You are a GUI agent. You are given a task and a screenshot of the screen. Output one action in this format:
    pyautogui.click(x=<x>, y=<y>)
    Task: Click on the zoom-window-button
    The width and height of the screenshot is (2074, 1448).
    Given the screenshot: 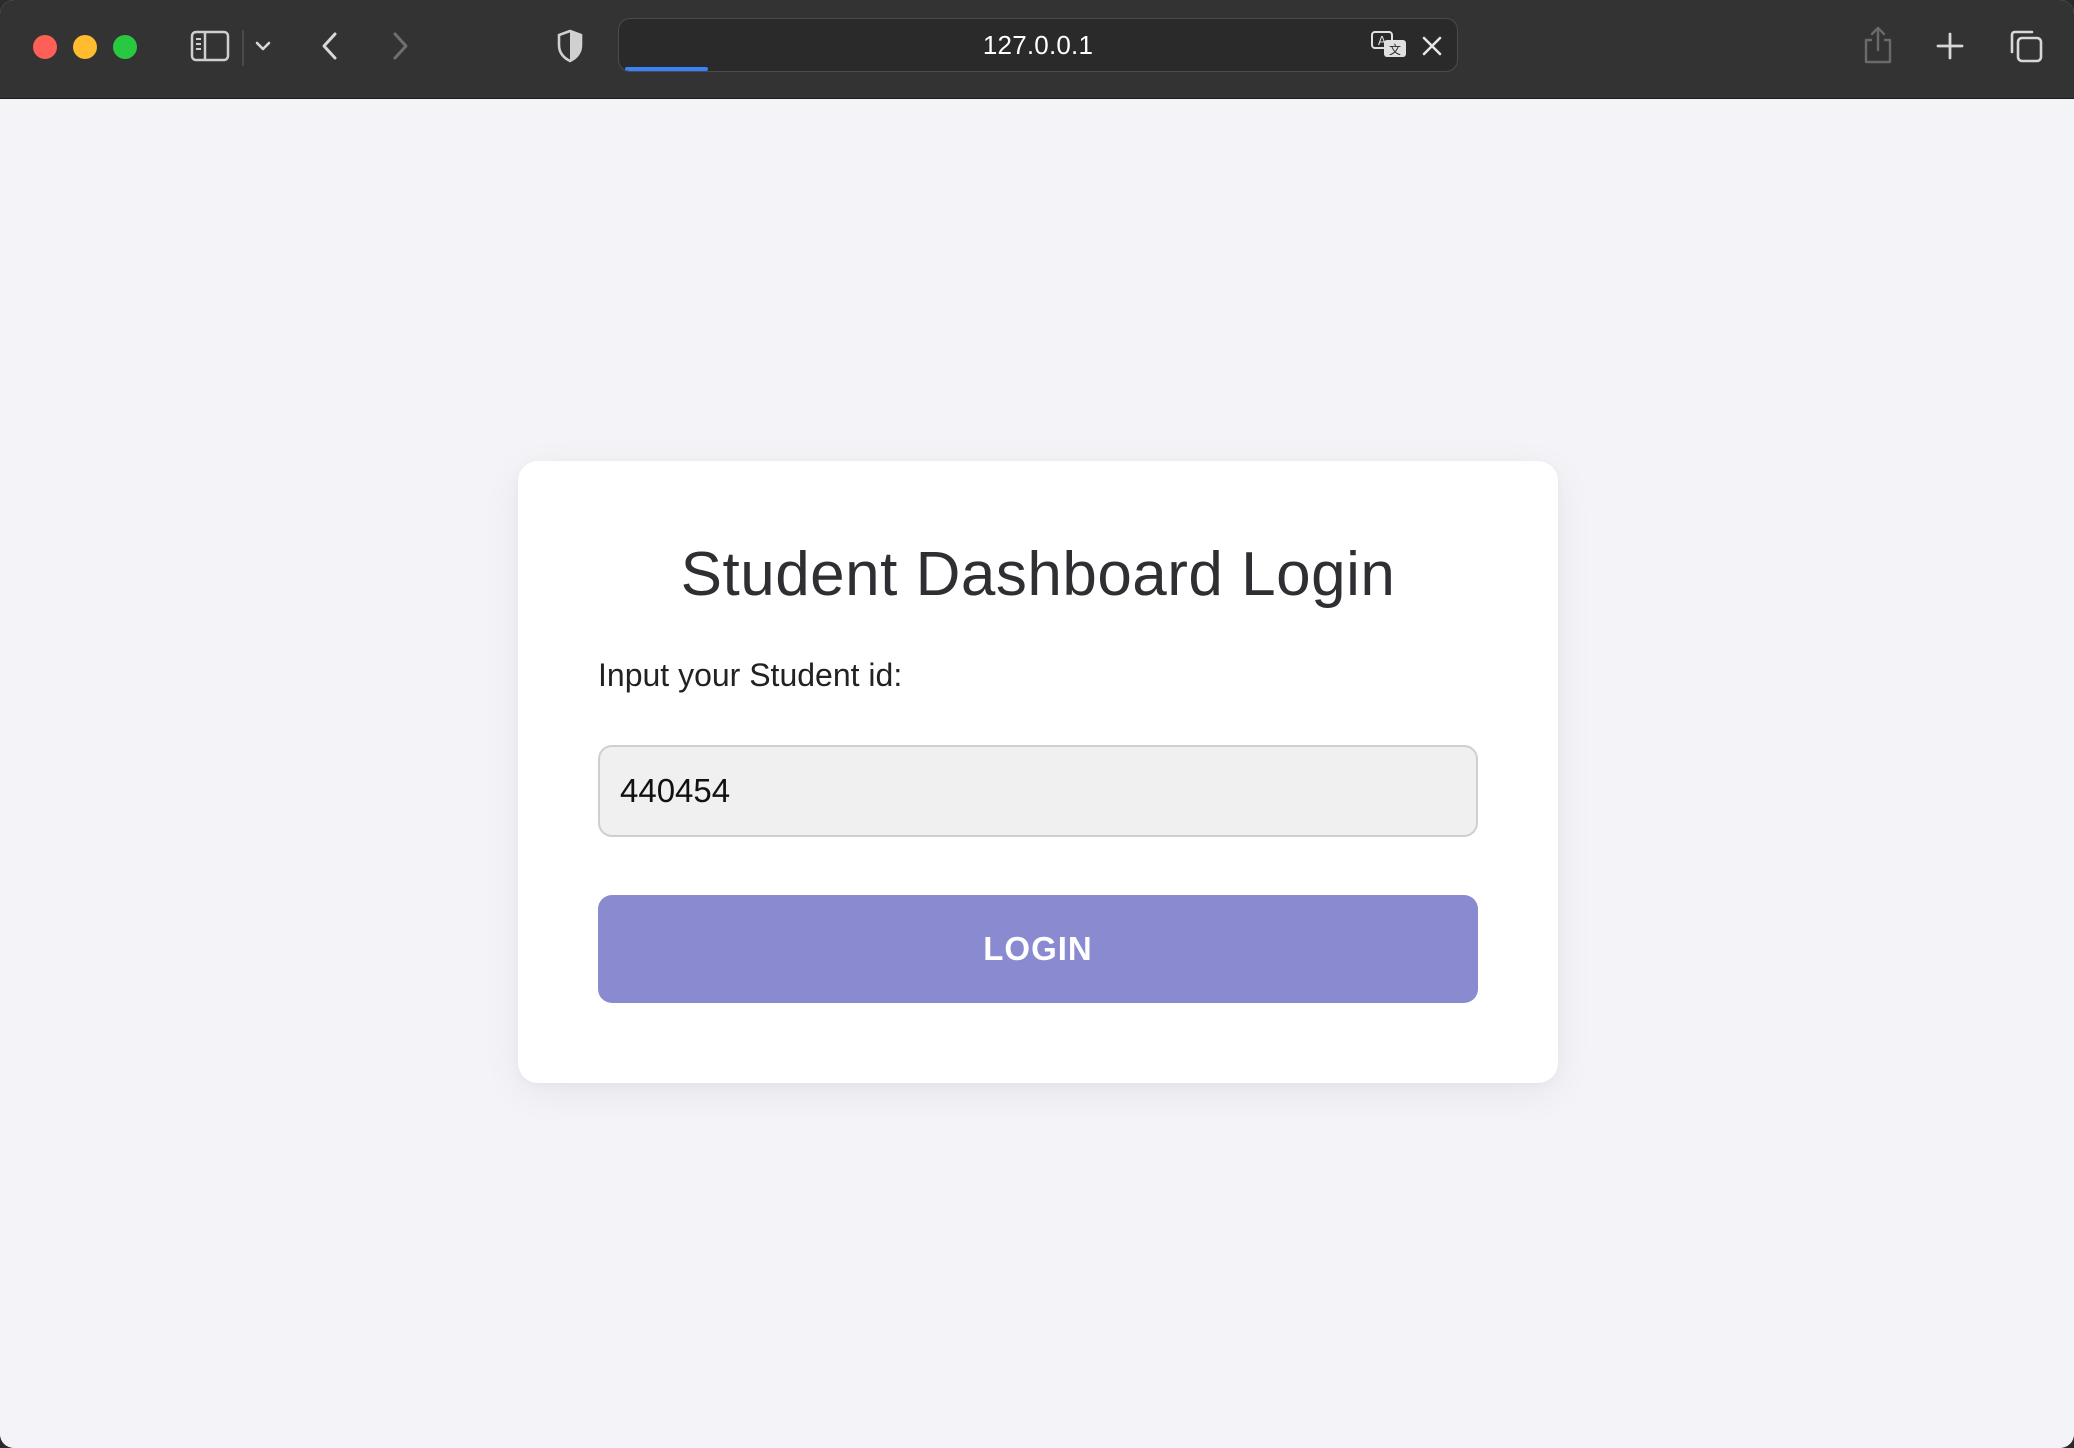 What is the action you would take?
    pyautogui.click(x=125, y=47)
    